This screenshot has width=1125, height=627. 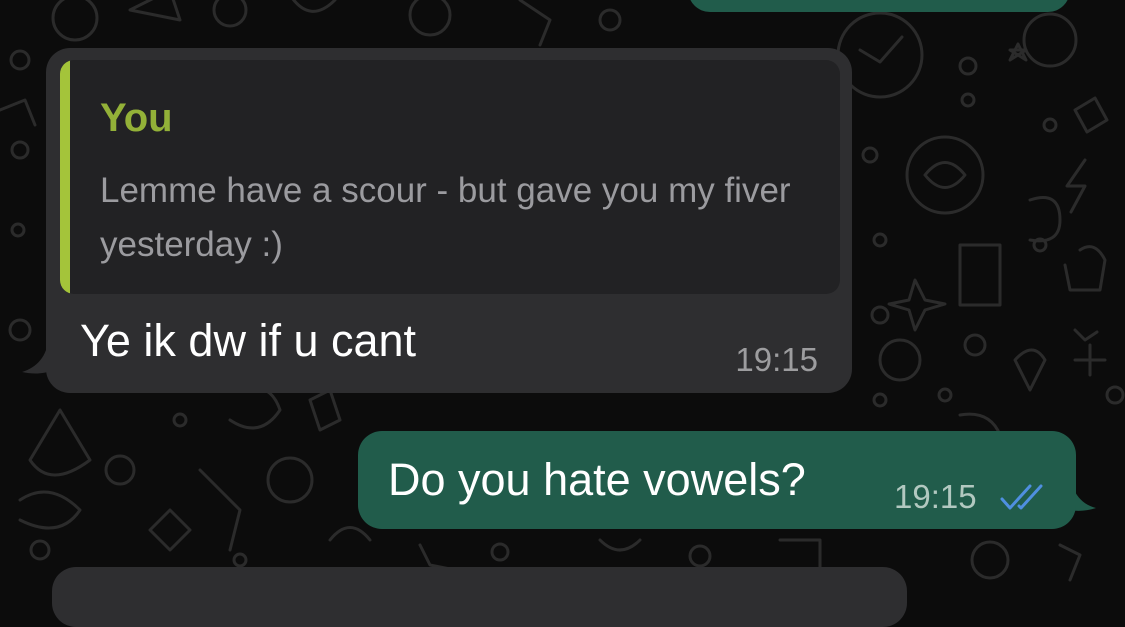 What do you see at coordinates (935, 496) in the screenshot?
I see `outgoing-message-time: 19:15` at bounding box center [935, 496].